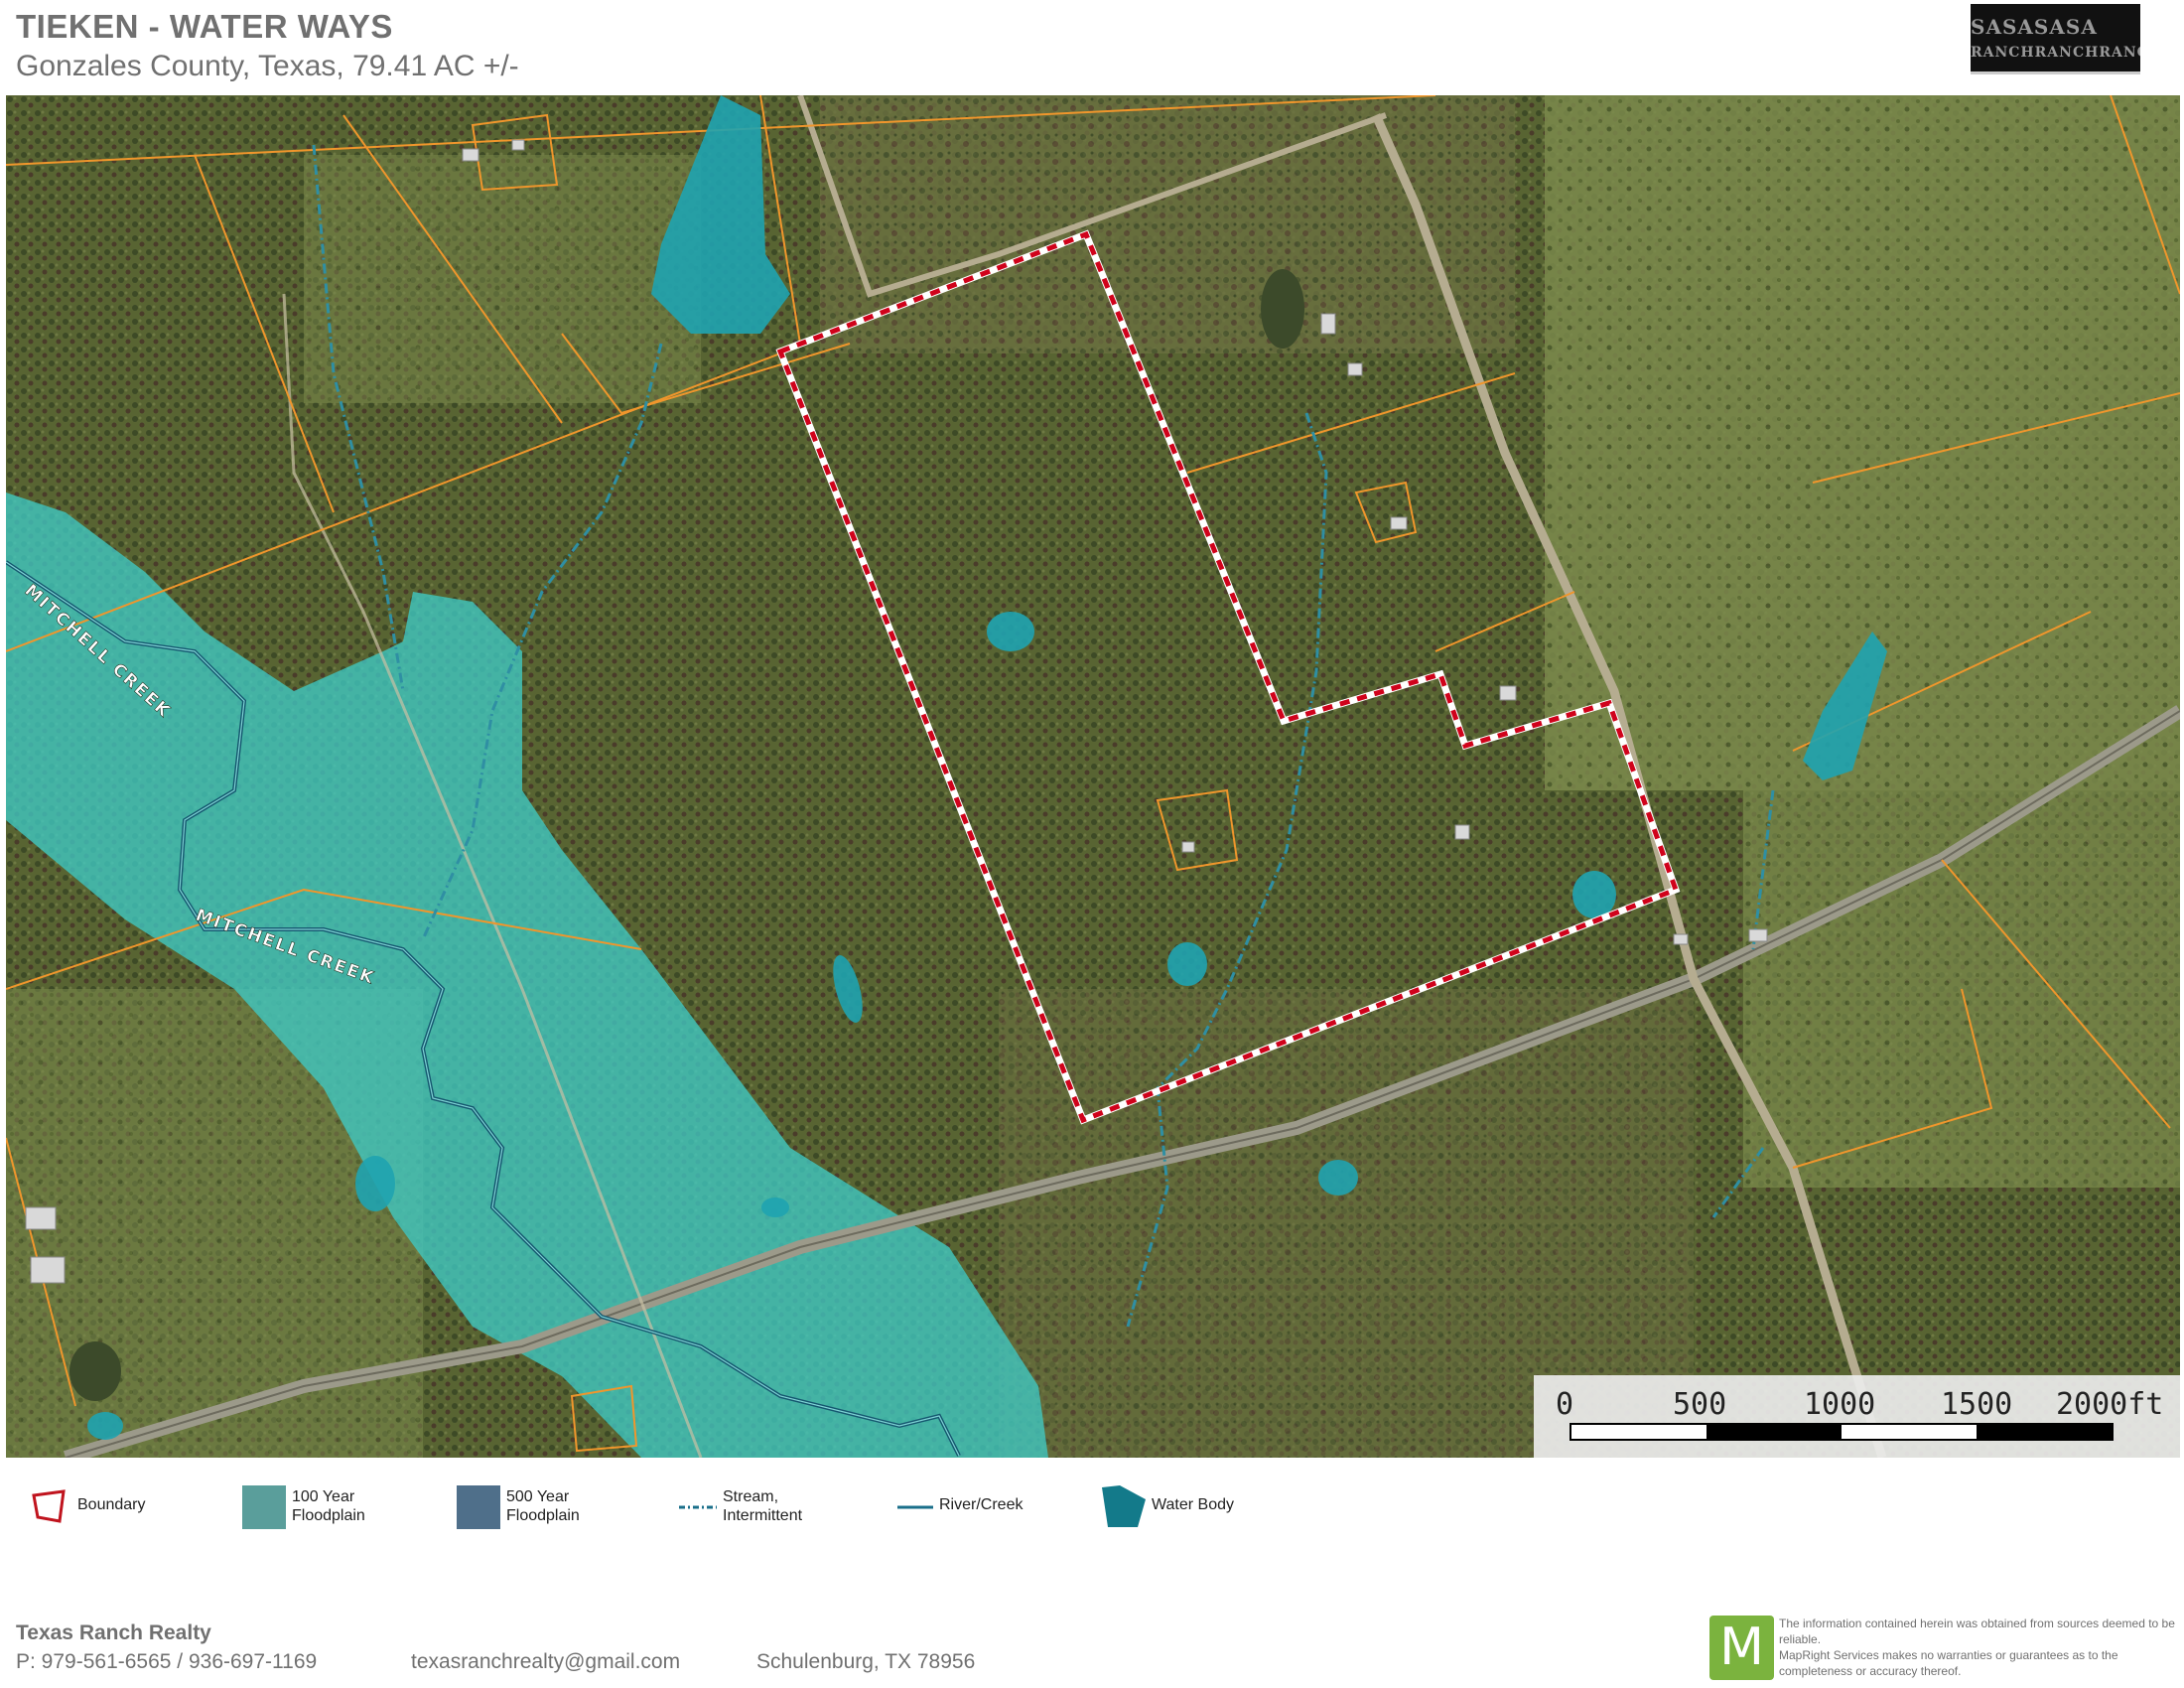 Image resolution: width=2184 pixels, height=1688 pixels. What do you see at coordinates (1977, 1404) in the screenshot?
I see `scale-tick-1500: 1500` at bounding box center [1977, 1404].